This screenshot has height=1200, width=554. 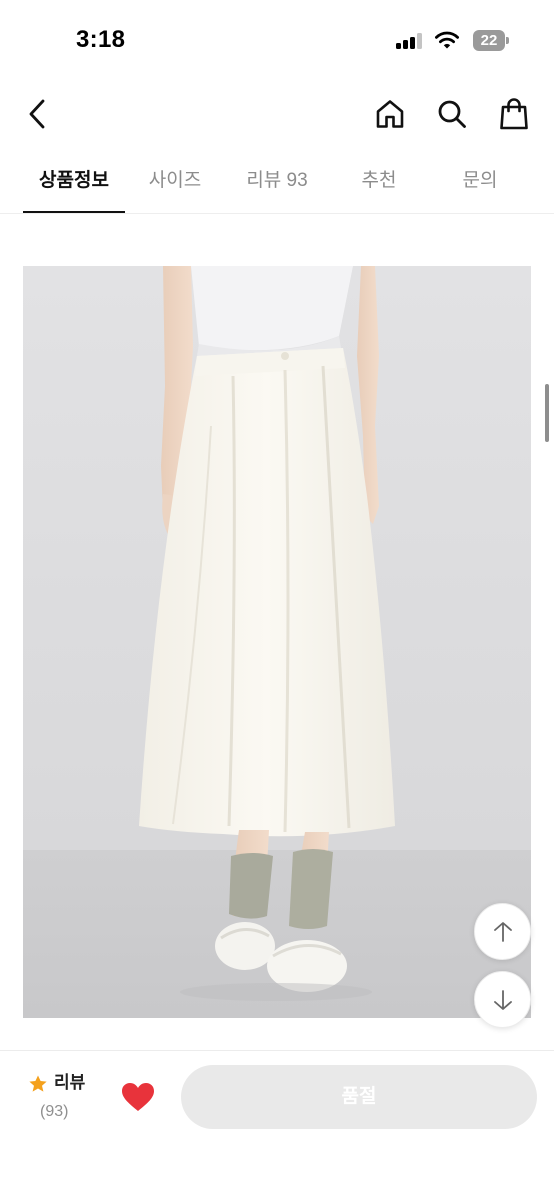 I want to click on wishlist-button, so click(x=138, y=1097).